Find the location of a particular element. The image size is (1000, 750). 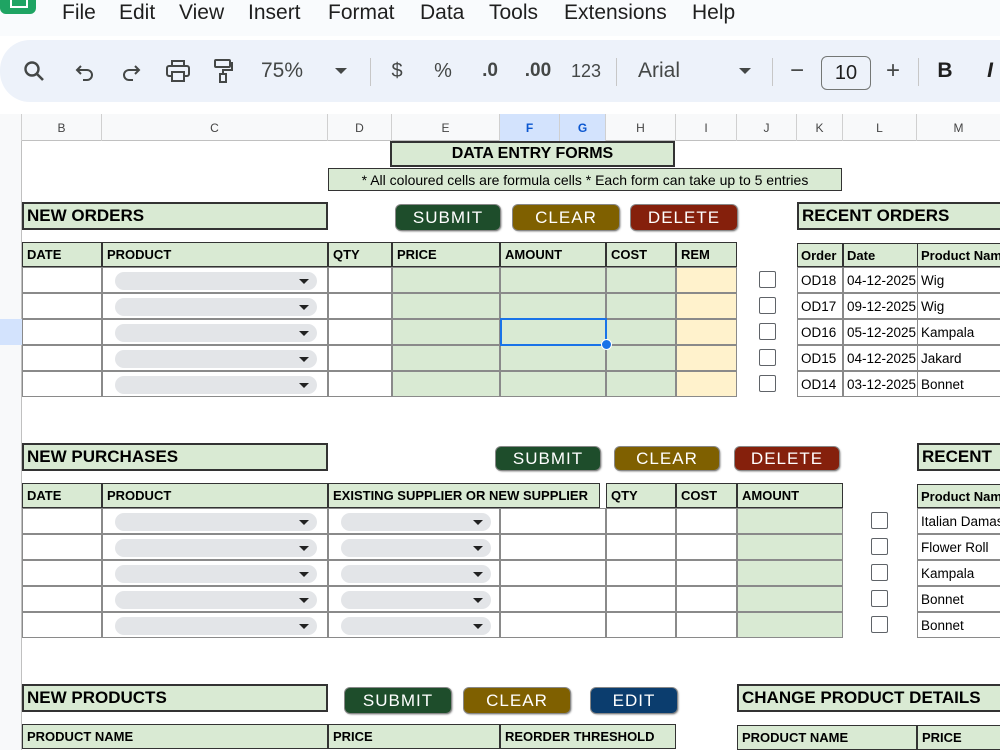

fill-handle is located at coordinates (606, 344).